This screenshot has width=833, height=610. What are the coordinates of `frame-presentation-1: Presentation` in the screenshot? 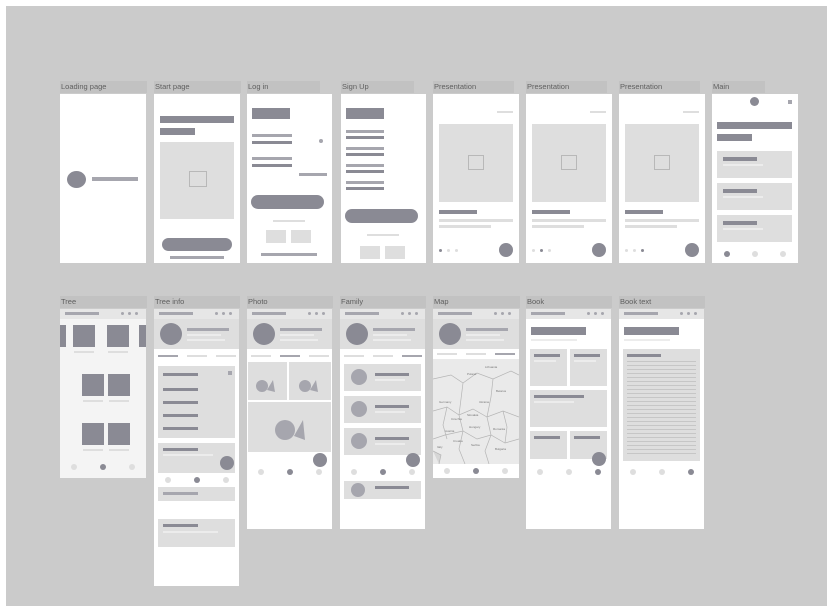 It's located at (476, 172).